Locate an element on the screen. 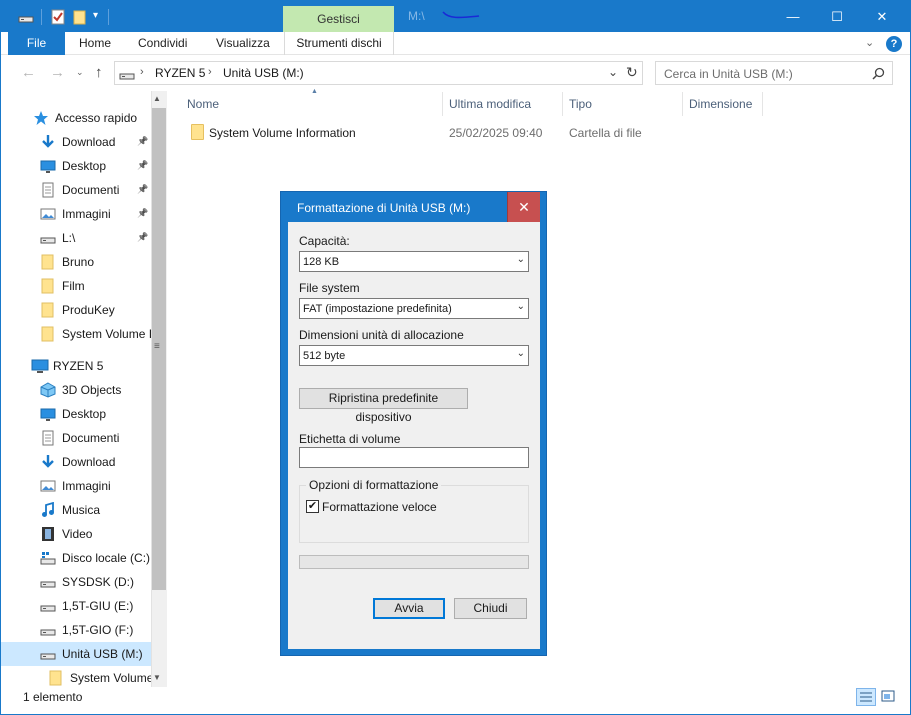 Image resolution: width=911 pixels, height=715 pixels. column-header-type: Tipo is located at coordinates (623, 104).